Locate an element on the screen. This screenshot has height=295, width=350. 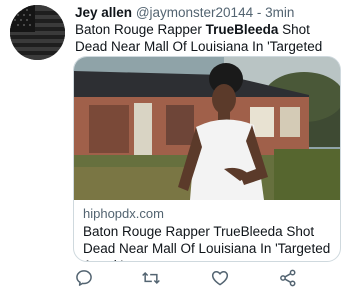
share-icon is located at coordinates (288, 278).